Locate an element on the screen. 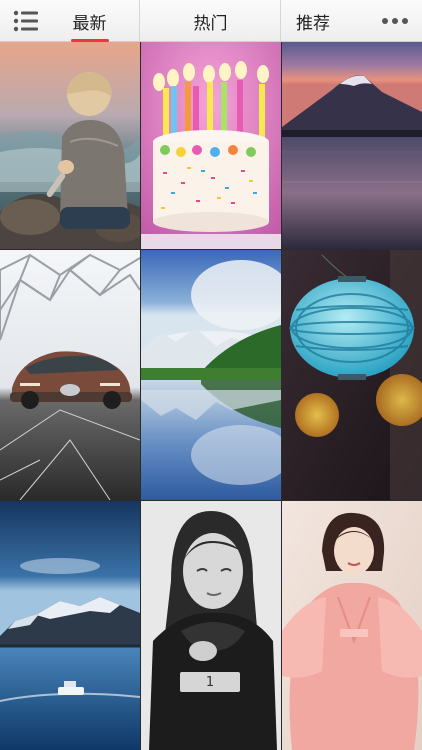 Image resolution: width=422 pixels, height=750 pixels. tab-latest-label: 最新 is located at coordinates (89, 23).